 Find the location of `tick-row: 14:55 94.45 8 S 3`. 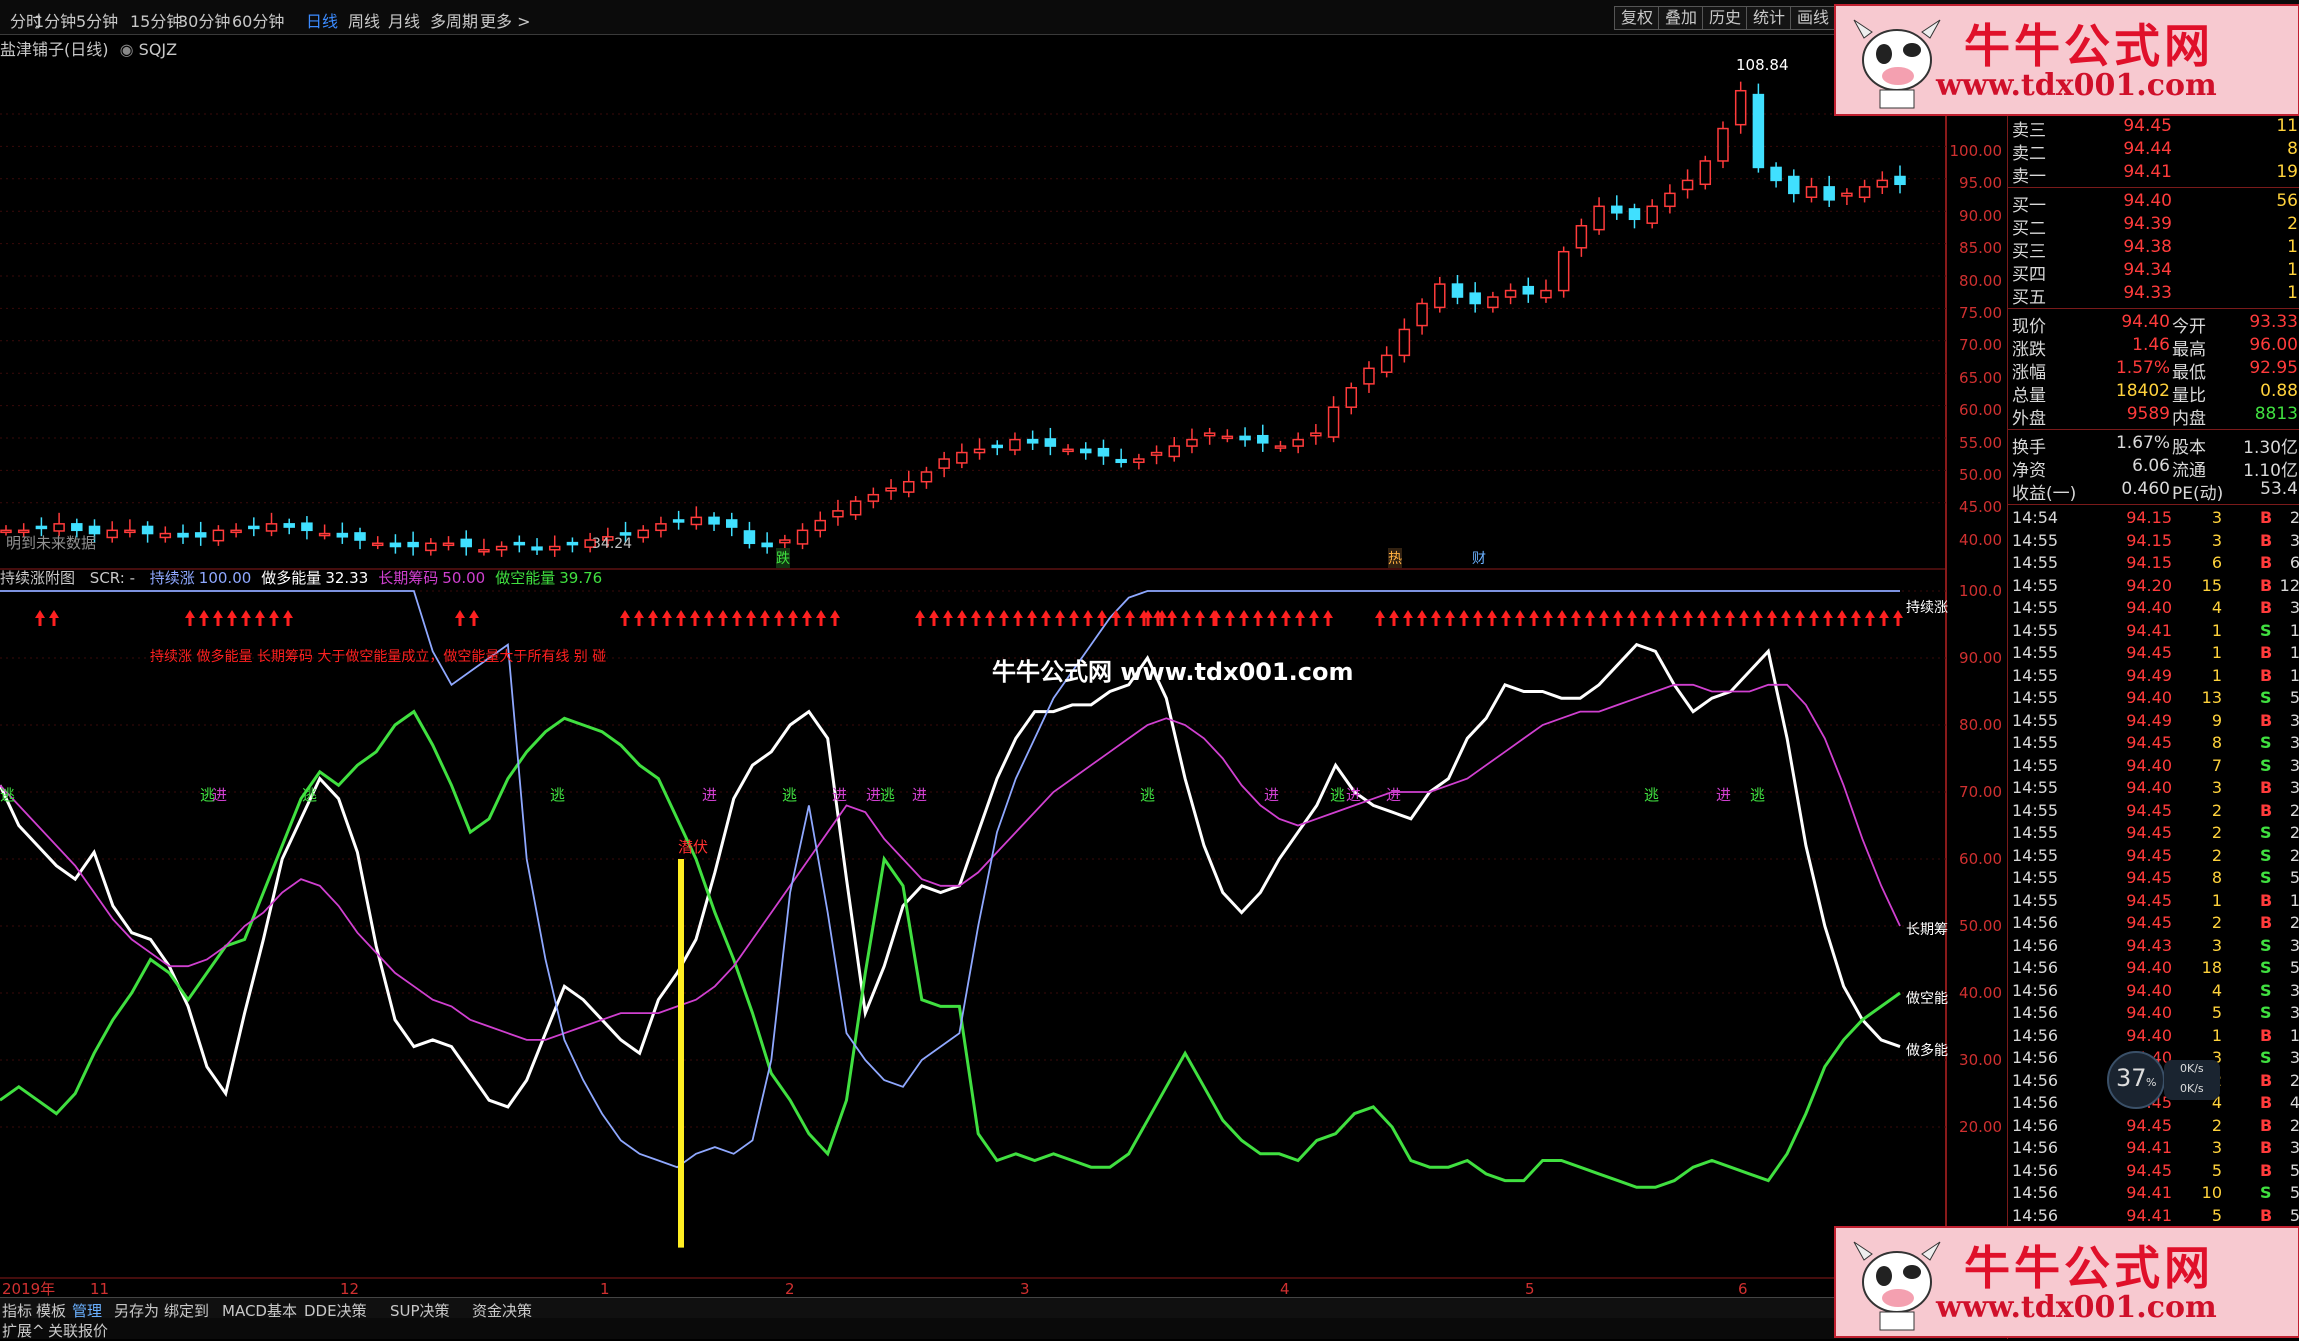

tick-row: 14:55 94.45 8 S 3 is located at coordinates (2155, 744).